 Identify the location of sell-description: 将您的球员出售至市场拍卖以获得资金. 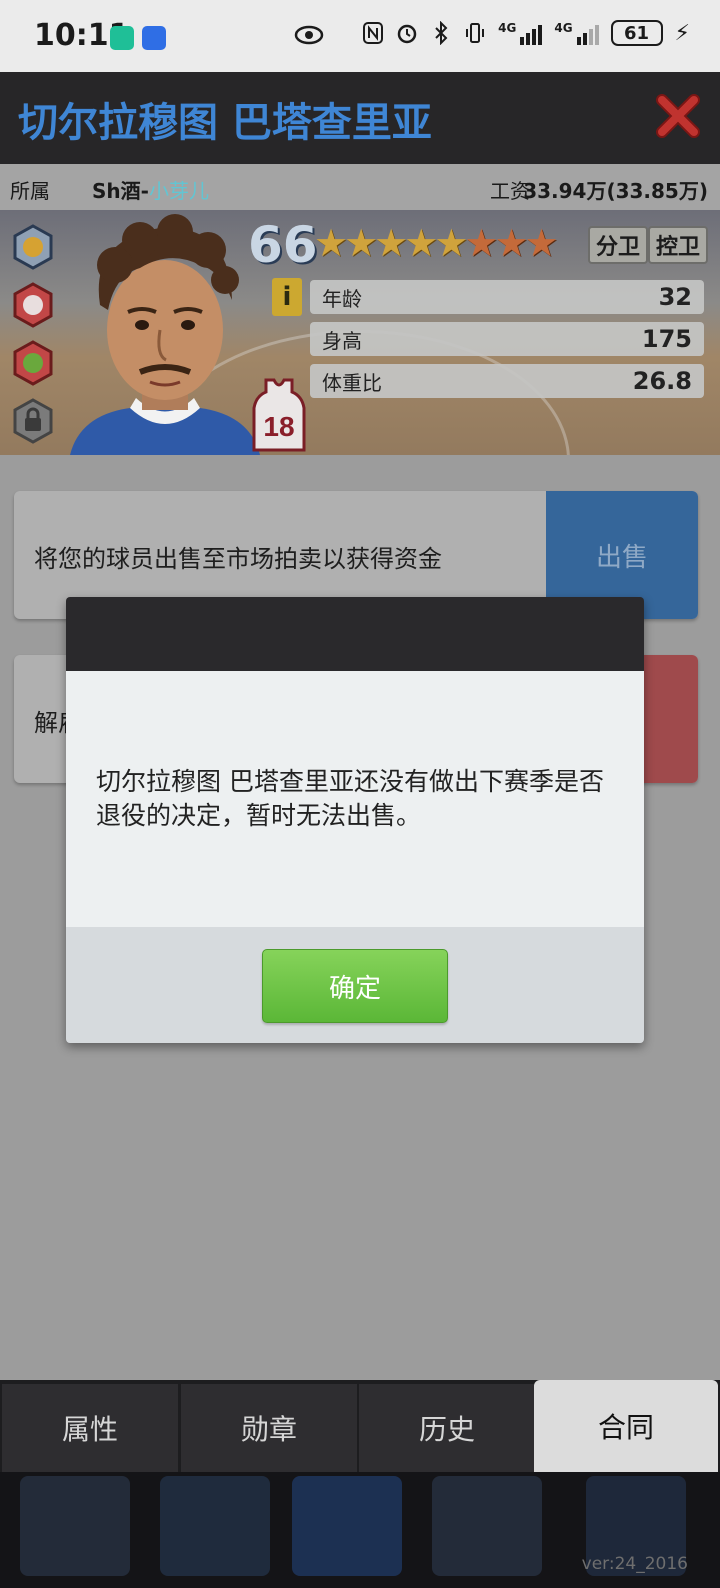
(238, 559).